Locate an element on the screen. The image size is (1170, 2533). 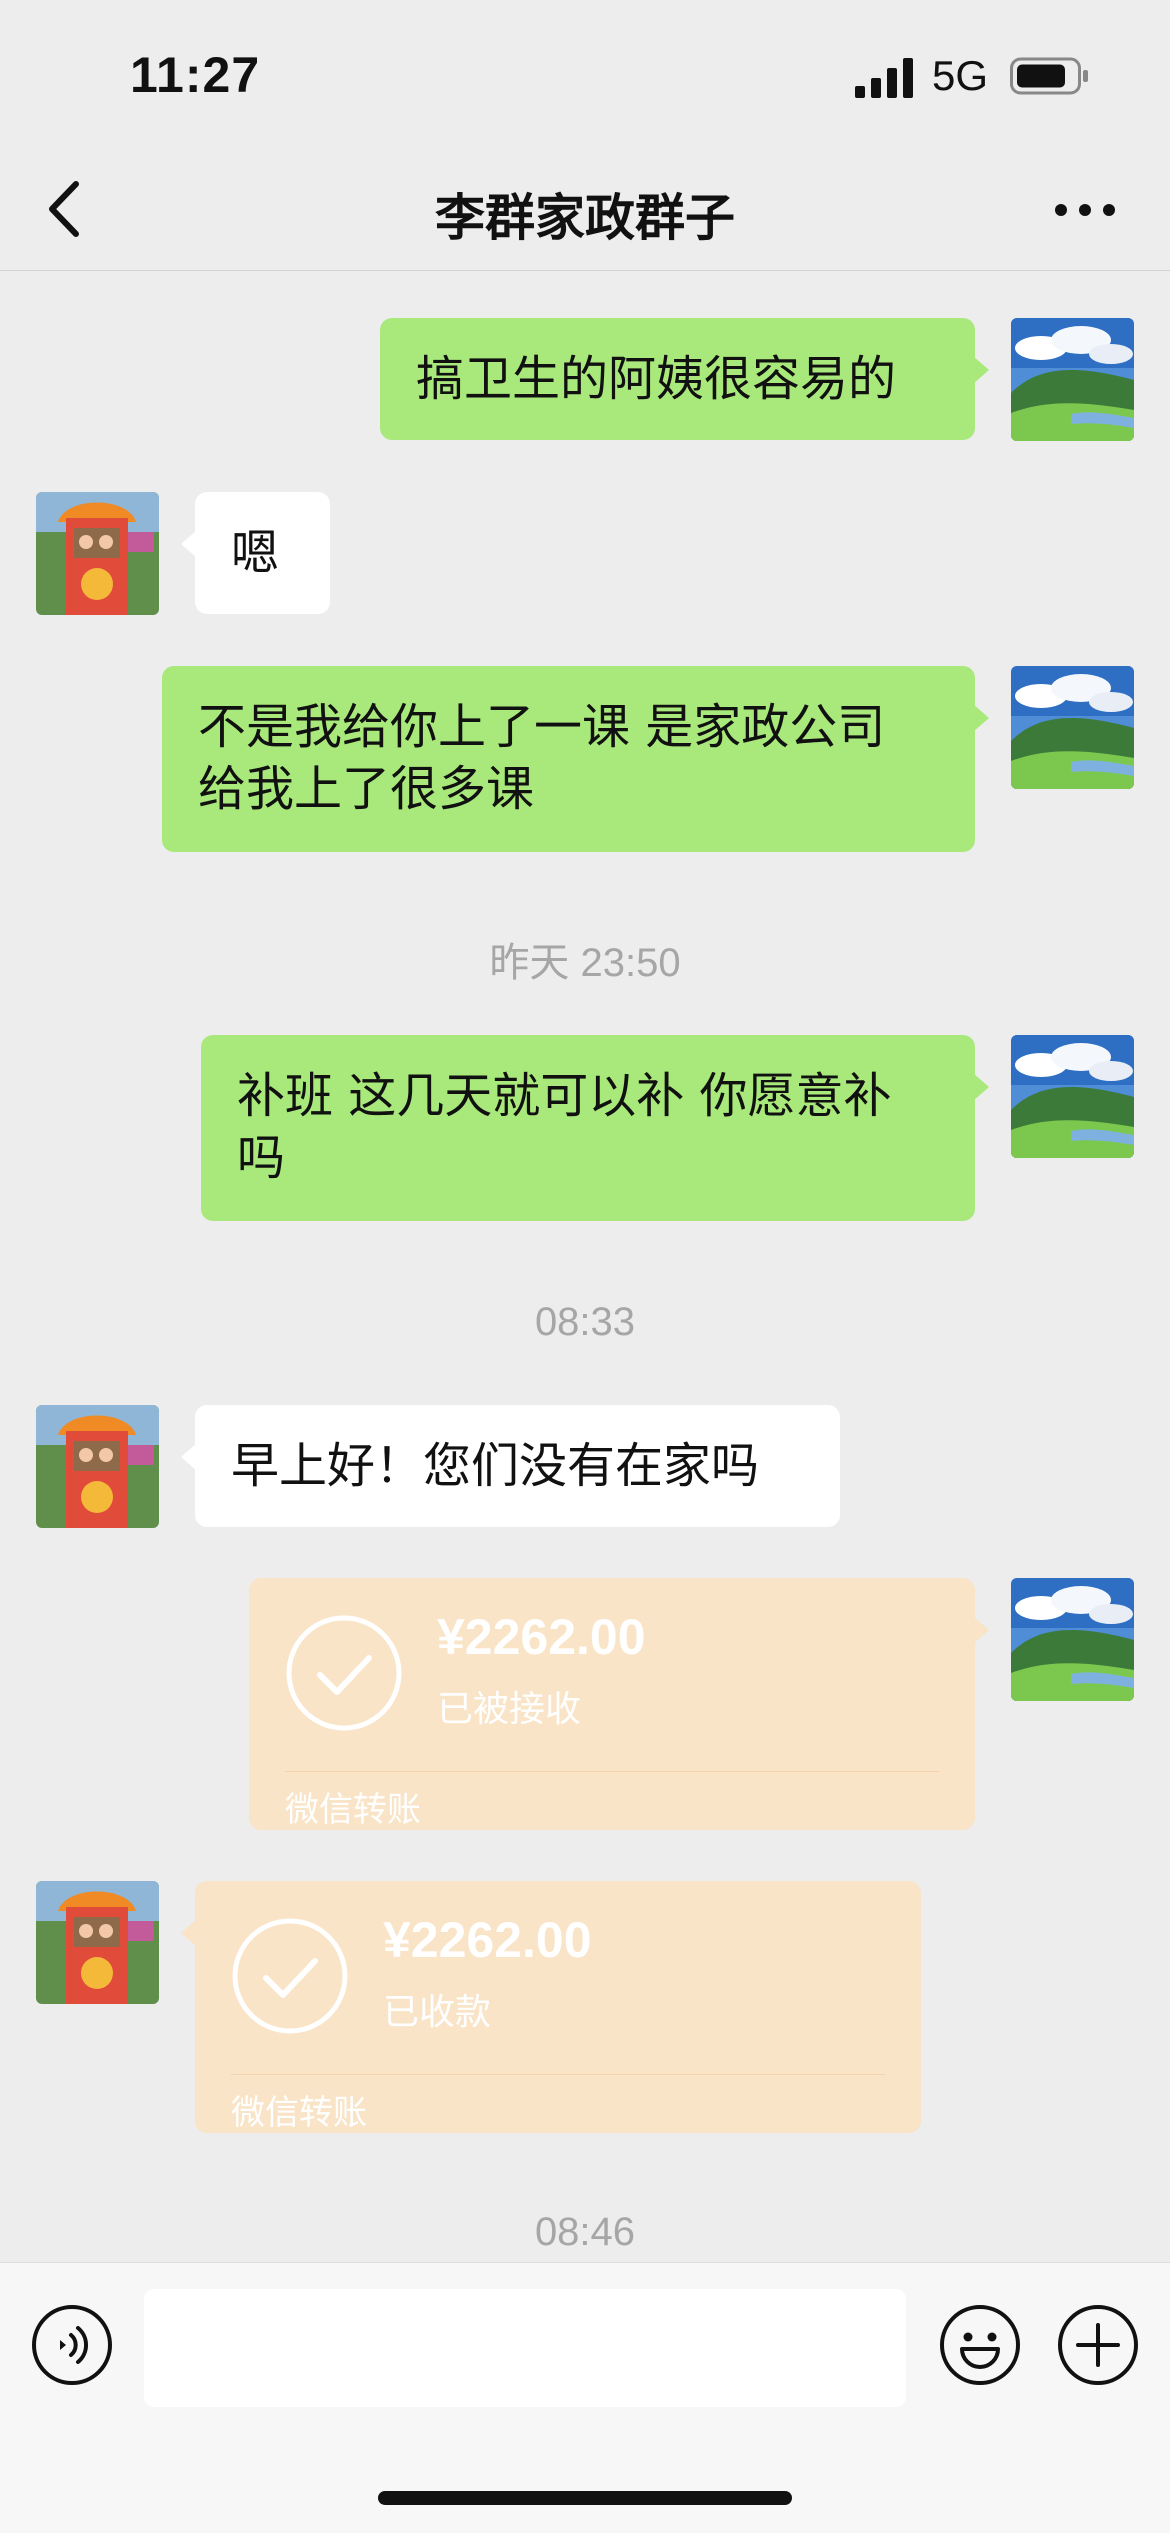
message-bubble-other: 嗯 is located at coordinates (255, 553).